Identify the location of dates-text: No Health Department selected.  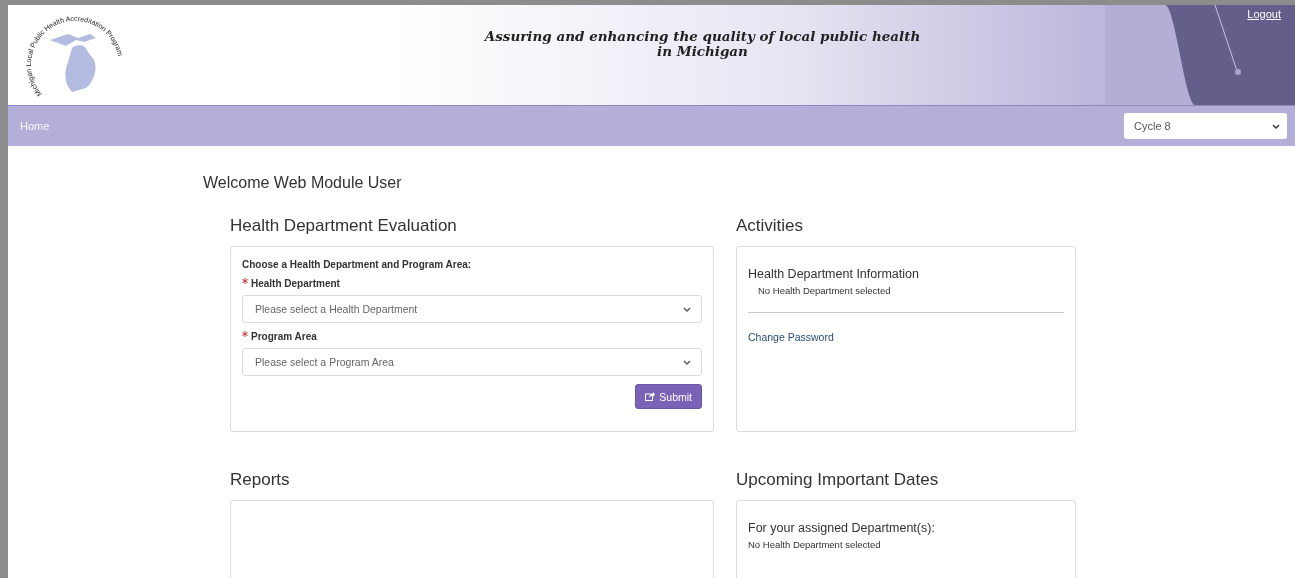
(815, 544).